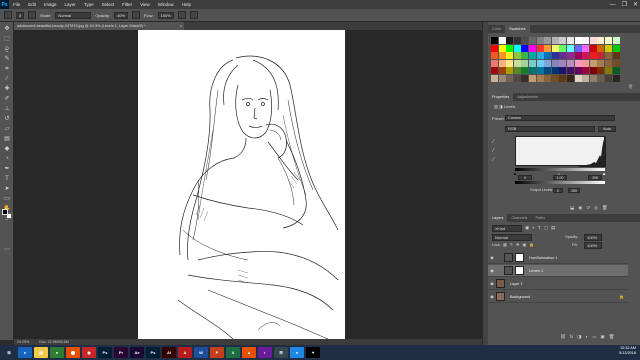 The image size is (640, 360). Describe the element at coordinates (153, 352) in the screenshot. I see `taskbar-app-icon: Ps` at that location.